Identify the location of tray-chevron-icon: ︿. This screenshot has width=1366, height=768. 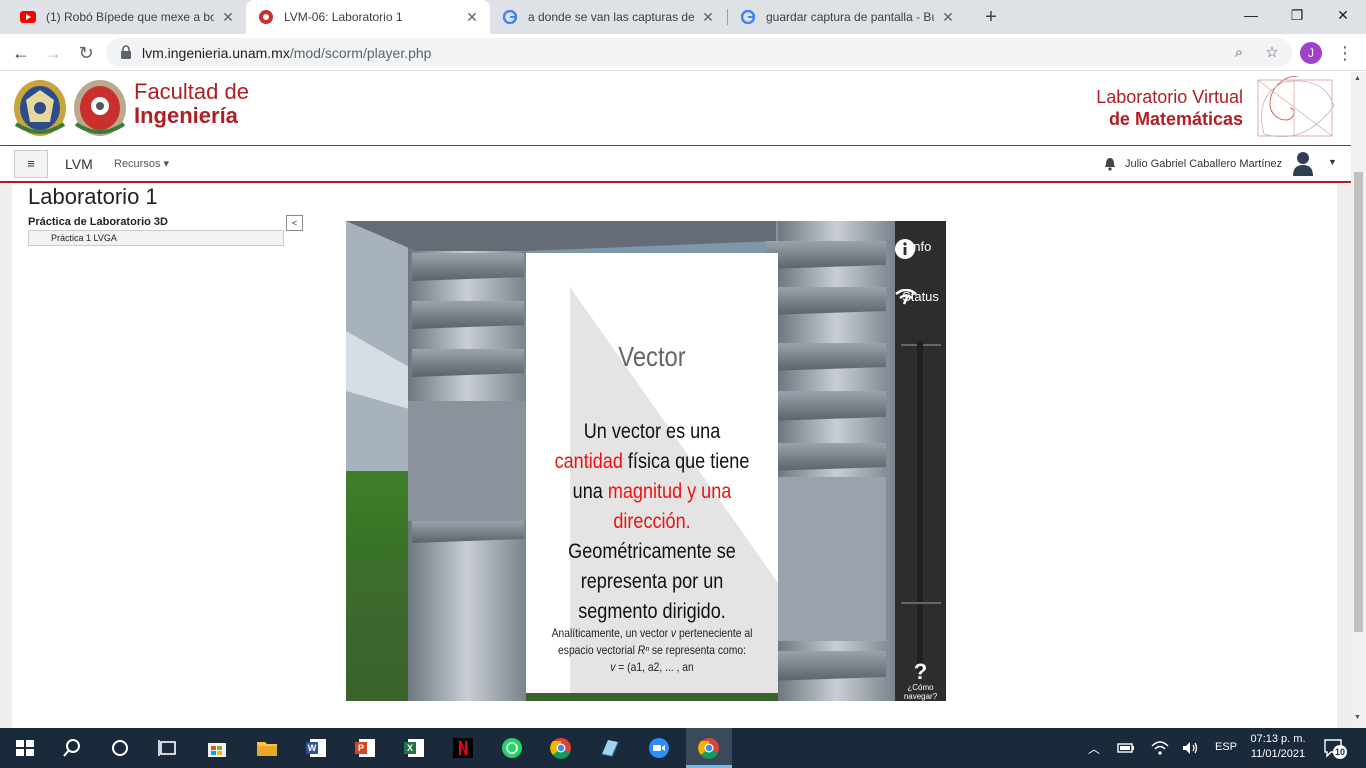
(1094, 748).